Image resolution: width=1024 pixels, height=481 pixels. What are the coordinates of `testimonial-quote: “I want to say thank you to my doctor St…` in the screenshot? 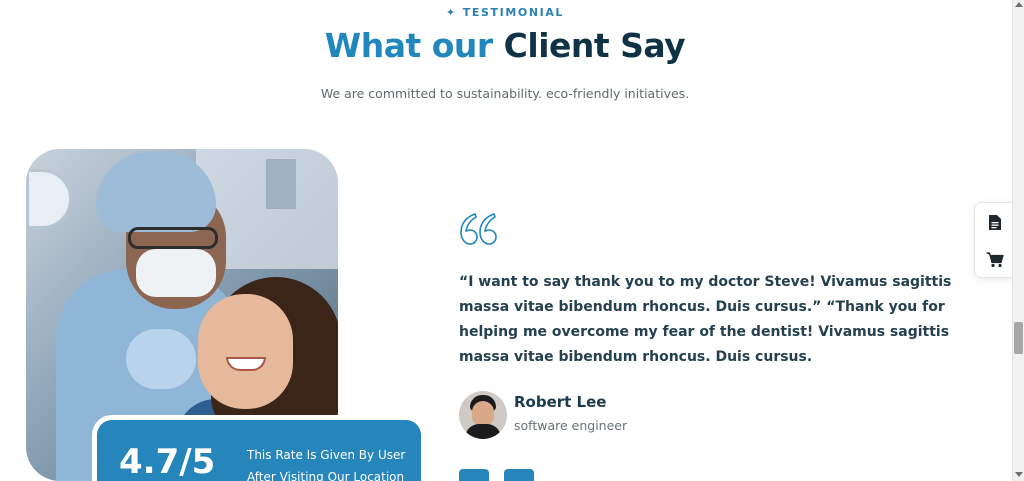 It's located at (705, 319).